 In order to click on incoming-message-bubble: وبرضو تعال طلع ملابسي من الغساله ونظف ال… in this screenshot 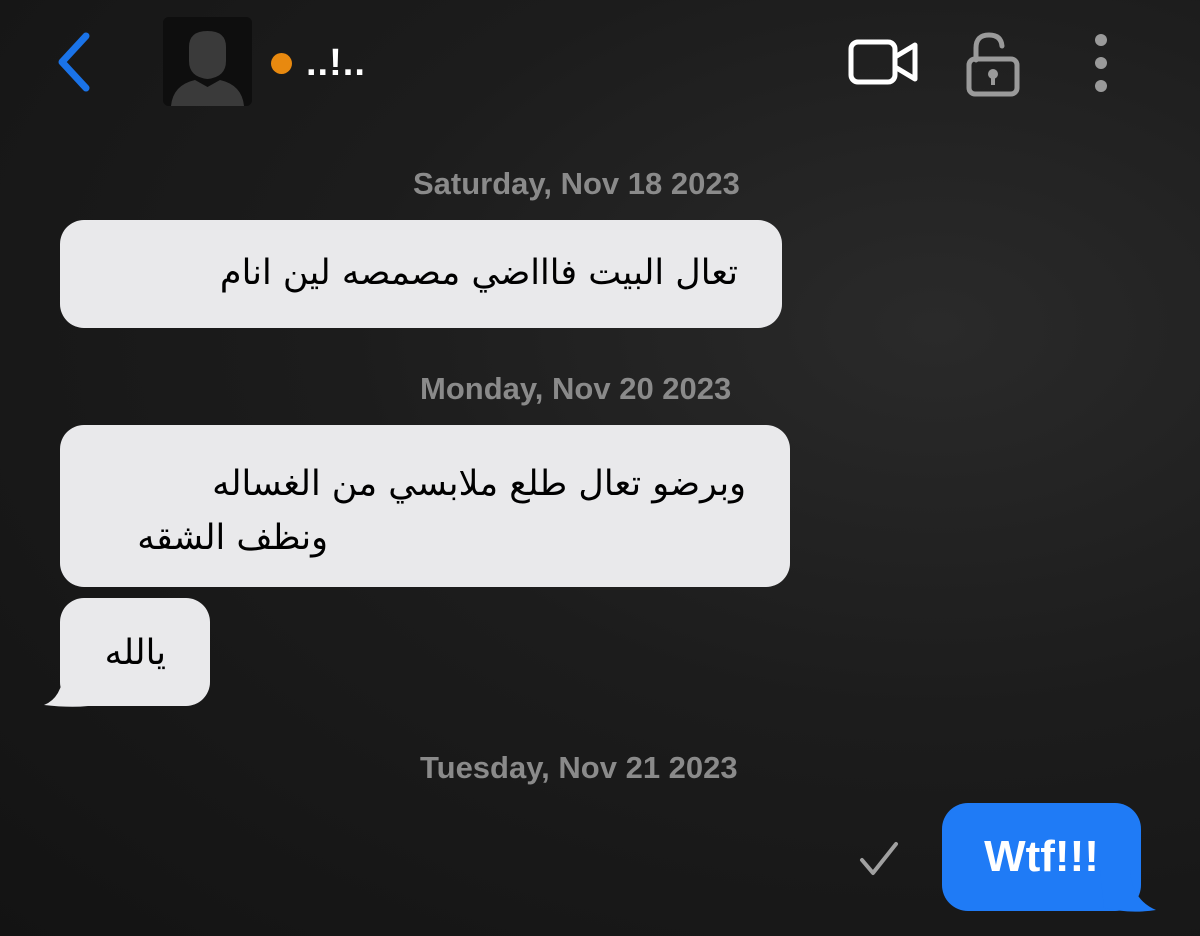, I will do `click(425, 506)`.